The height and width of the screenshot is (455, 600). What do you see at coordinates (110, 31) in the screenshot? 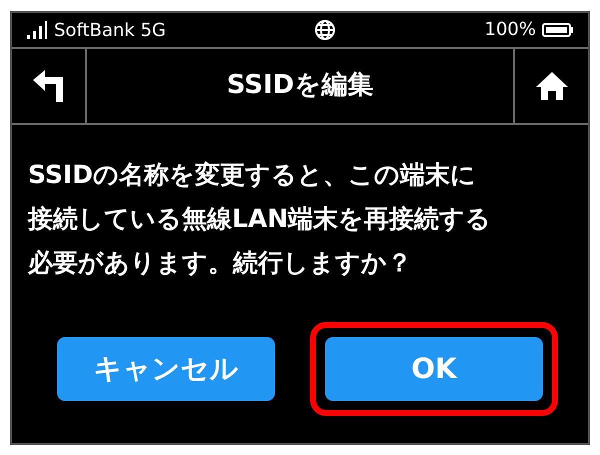
I see `carrier-name: SoftBank 5G` at bounding box center [110, 31].